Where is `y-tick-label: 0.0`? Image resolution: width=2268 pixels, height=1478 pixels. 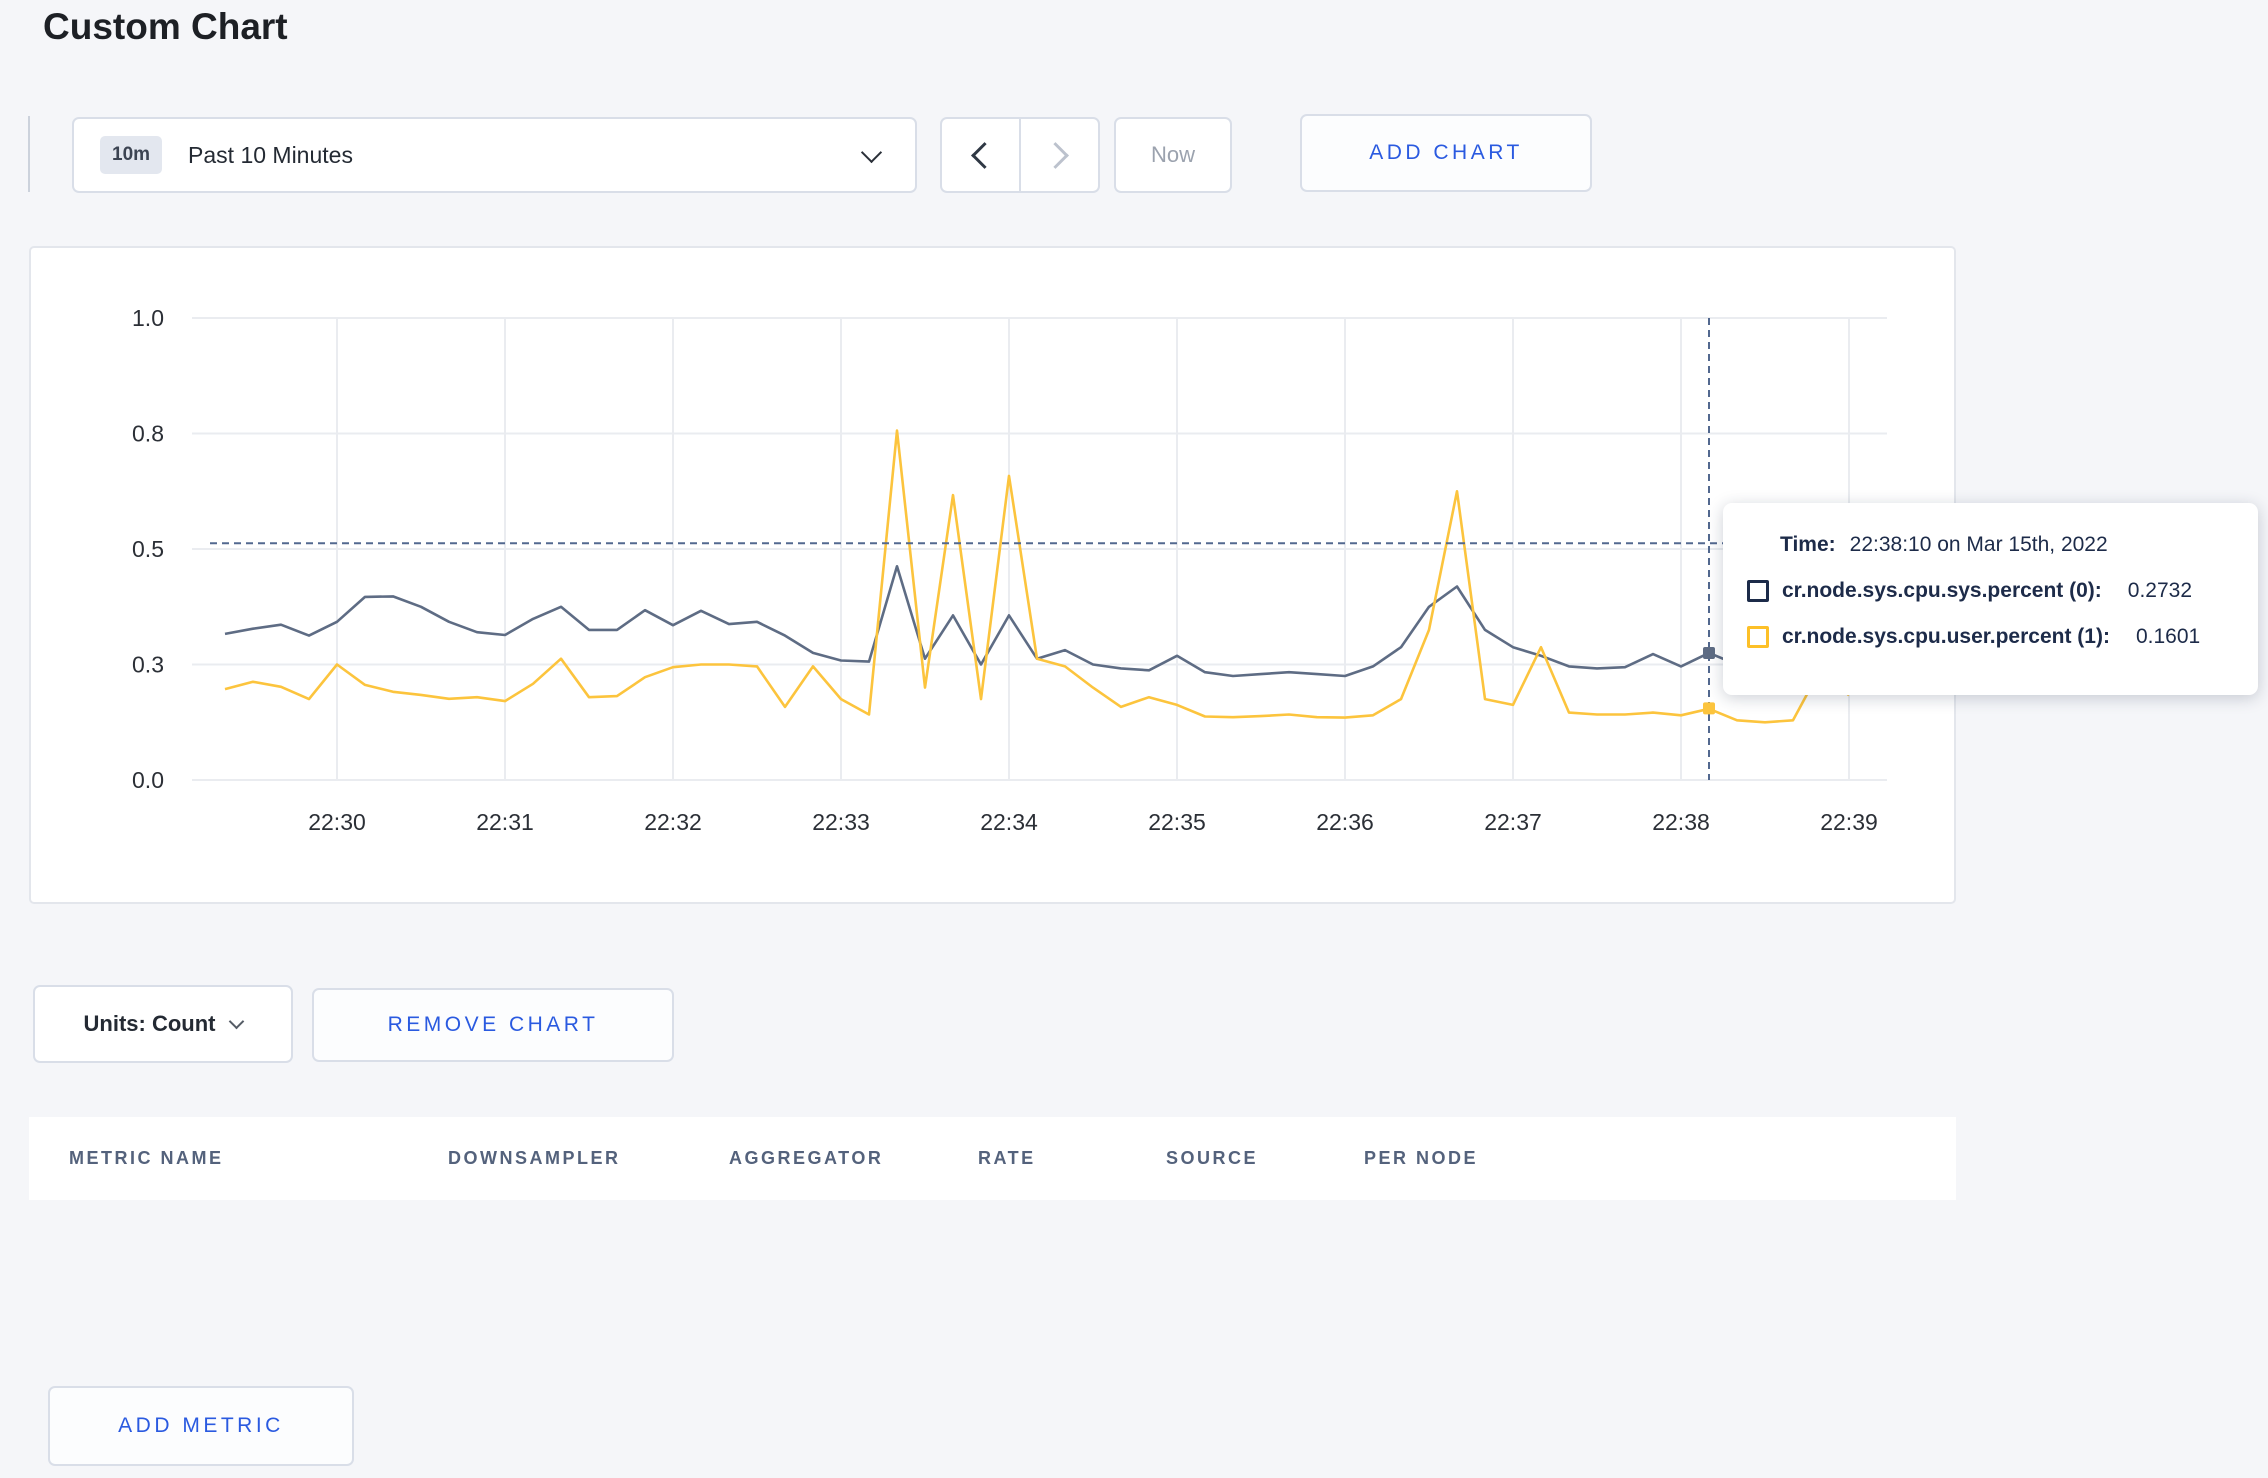 y-tick-label: 0.0 is located at coordinates (148, 780).